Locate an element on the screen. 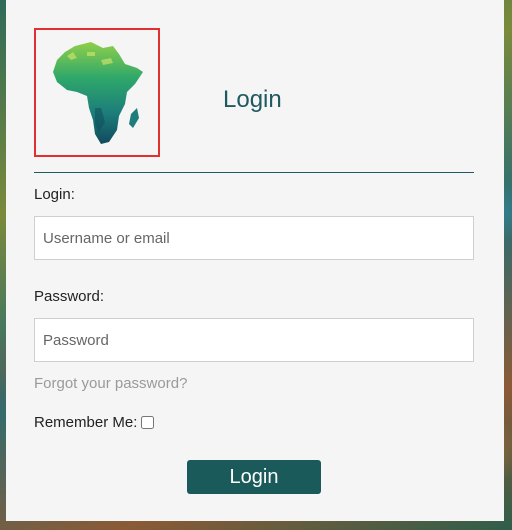 The width and height of the screenshot is (512, 530). logo is located at coordinates (97, 92).